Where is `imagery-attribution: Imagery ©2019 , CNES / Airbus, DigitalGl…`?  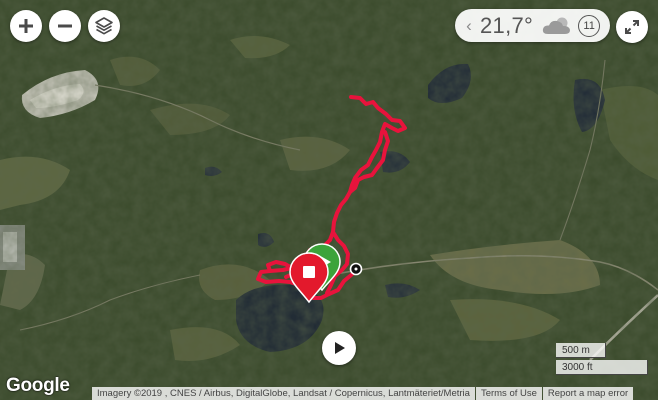
imagery-attribution: Imagery ©2019 , CNES / Airbus, DigitalGl… is located at coordinates (283, 393).